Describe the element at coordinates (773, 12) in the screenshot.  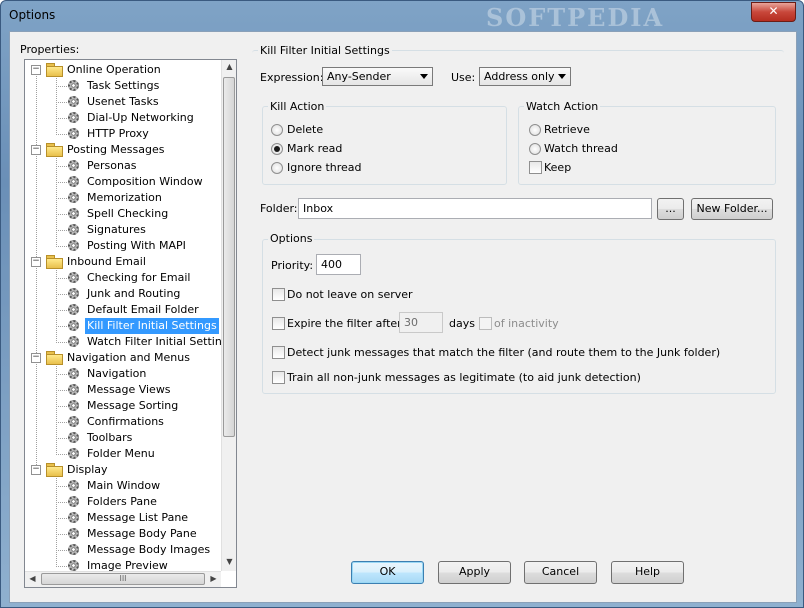
I see `close-button: ✕` at that location.